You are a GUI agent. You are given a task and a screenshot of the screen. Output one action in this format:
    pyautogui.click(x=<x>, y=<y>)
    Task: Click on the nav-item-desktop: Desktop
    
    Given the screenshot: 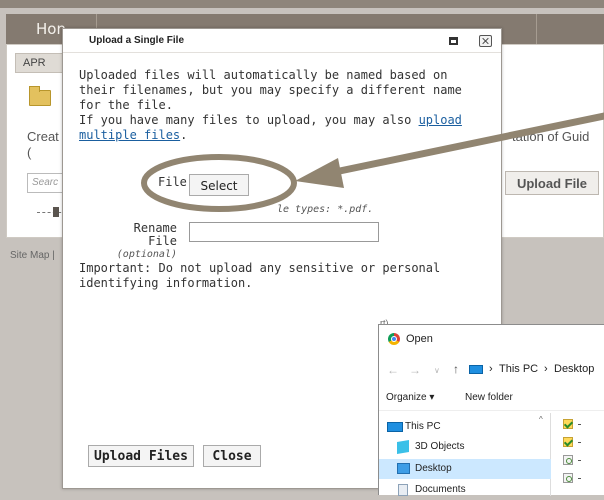 What is the action you would take?
    pyautogui.click(x=465, y=469)
    